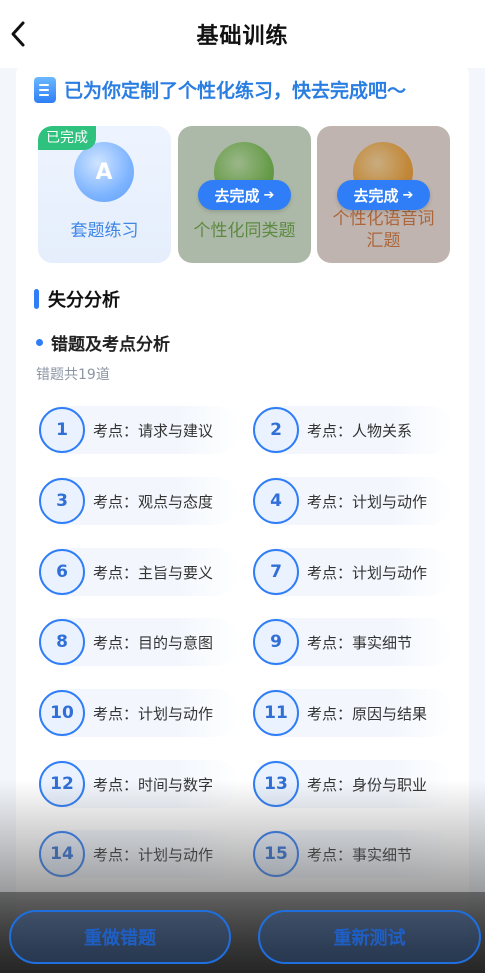 The image size is (485, 973). Describe the element at coordinates (62, 501) in the screenshot. I see `question-number: 3` at that location.